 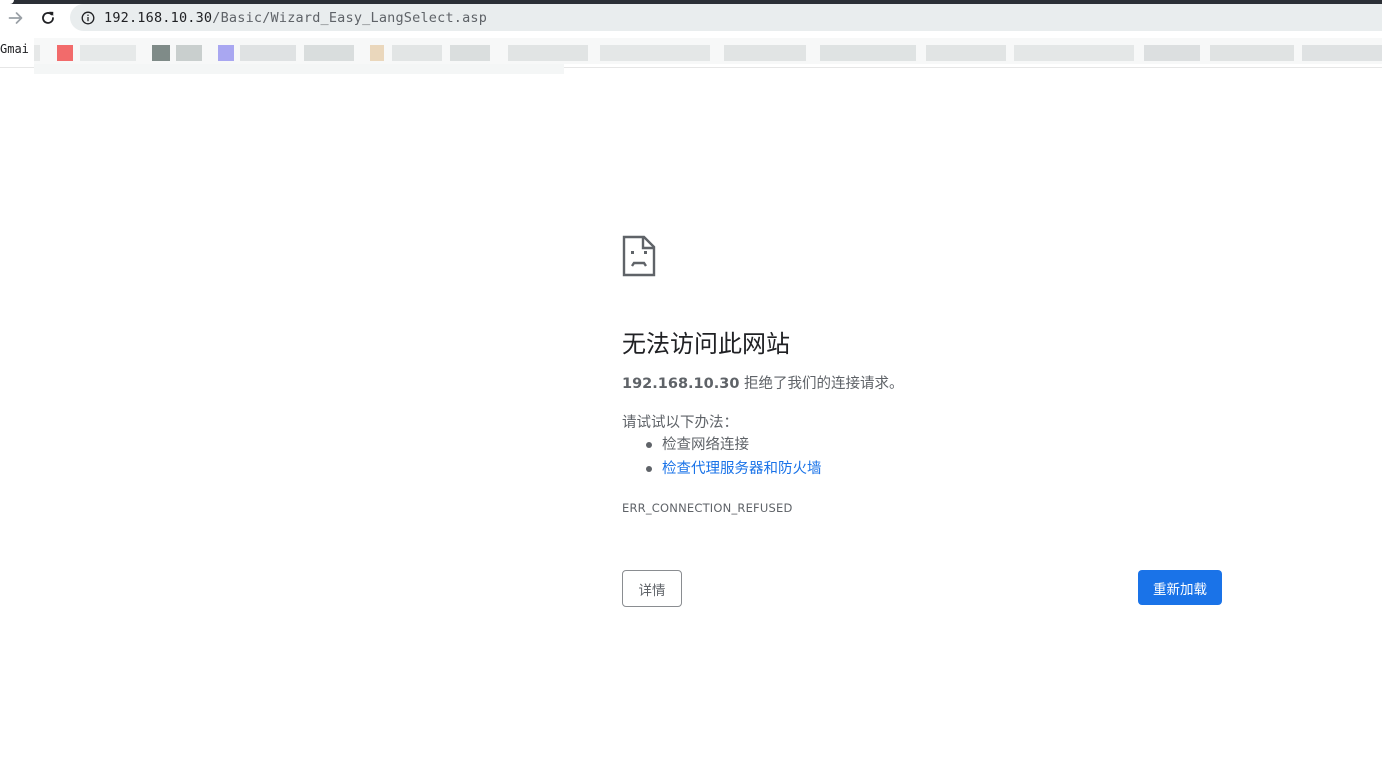 I want to click on bookmarks-blurred-overflow, so click(x=299, y=69).